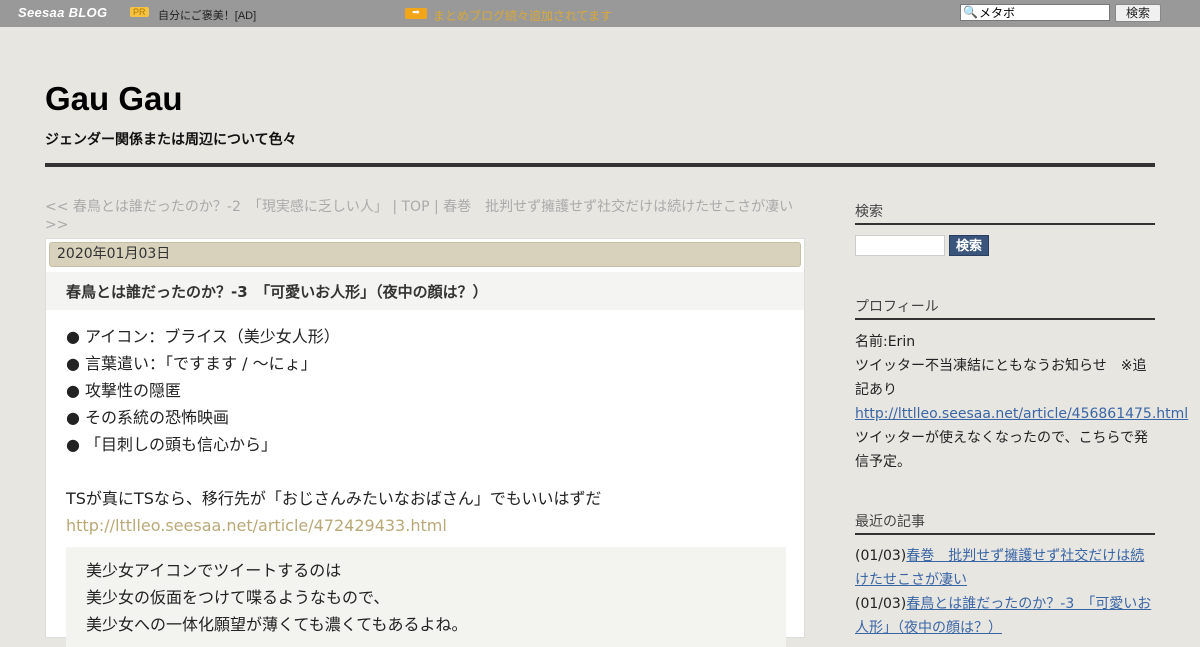  I want to click on sidebar-search-button: 検索, so click(969, 245).